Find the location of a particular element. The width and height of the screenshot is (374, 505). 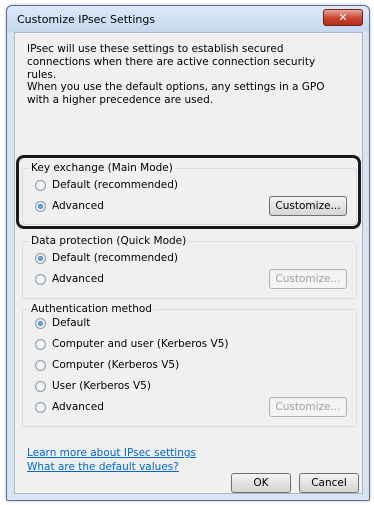

data-protection-label: Data protection (Quick Mode) is located at coordinates (109, 241).